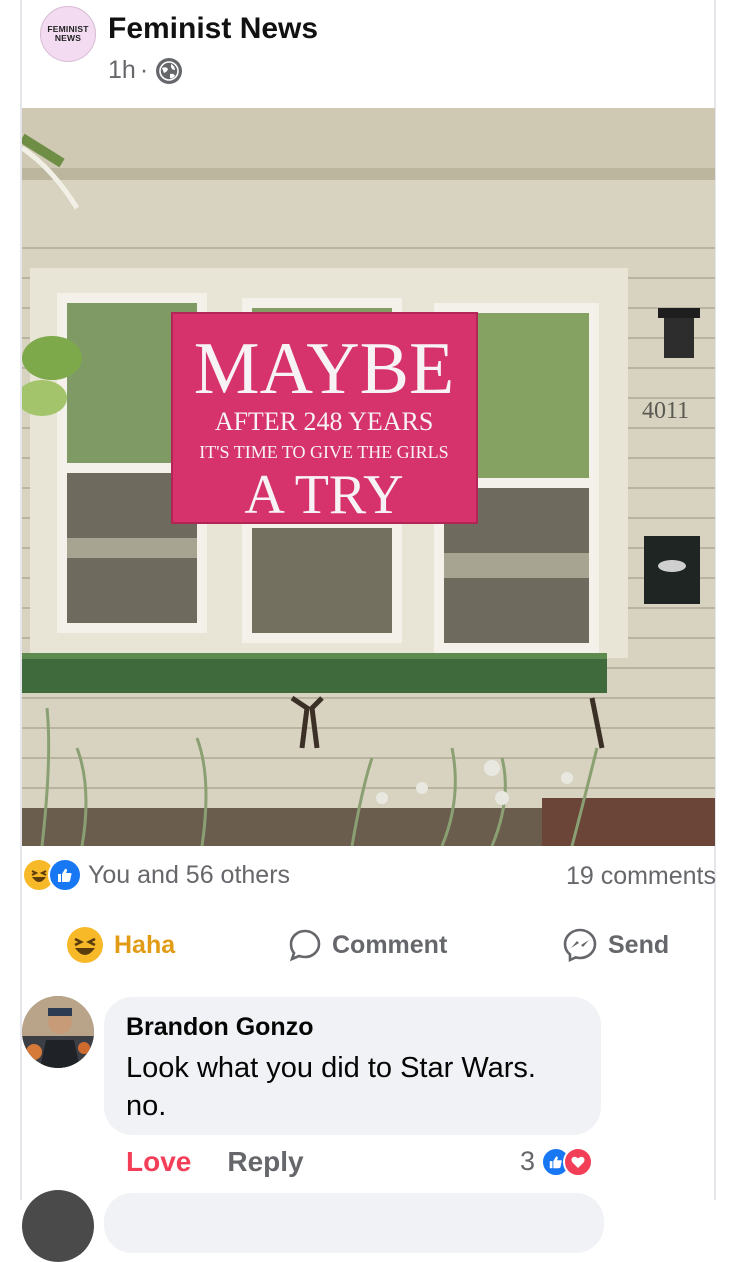 This screenshot has height=1262, width=733. Describe the element at coordinates (305, 945) in the screenshot. I see `comment-icon` at that location.